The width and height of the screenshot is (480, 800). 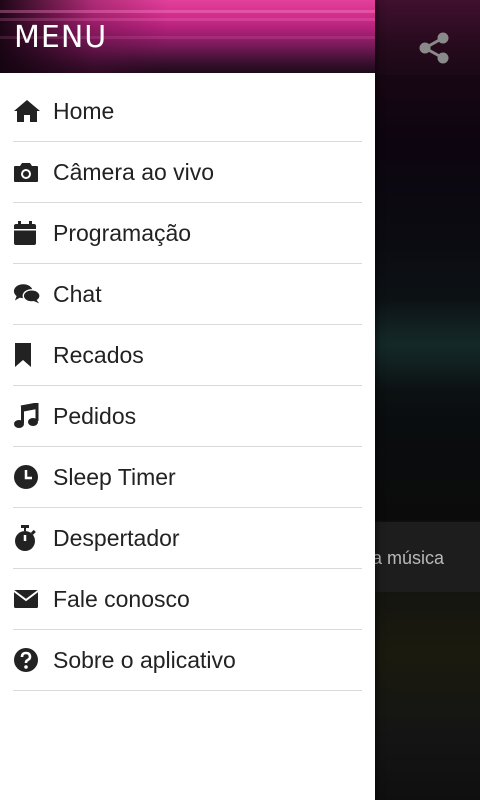 What do you see at coordinates (77, 293) in the screenshot?
I see `menu-item-label: Chat` at bounding box center [77, 293].